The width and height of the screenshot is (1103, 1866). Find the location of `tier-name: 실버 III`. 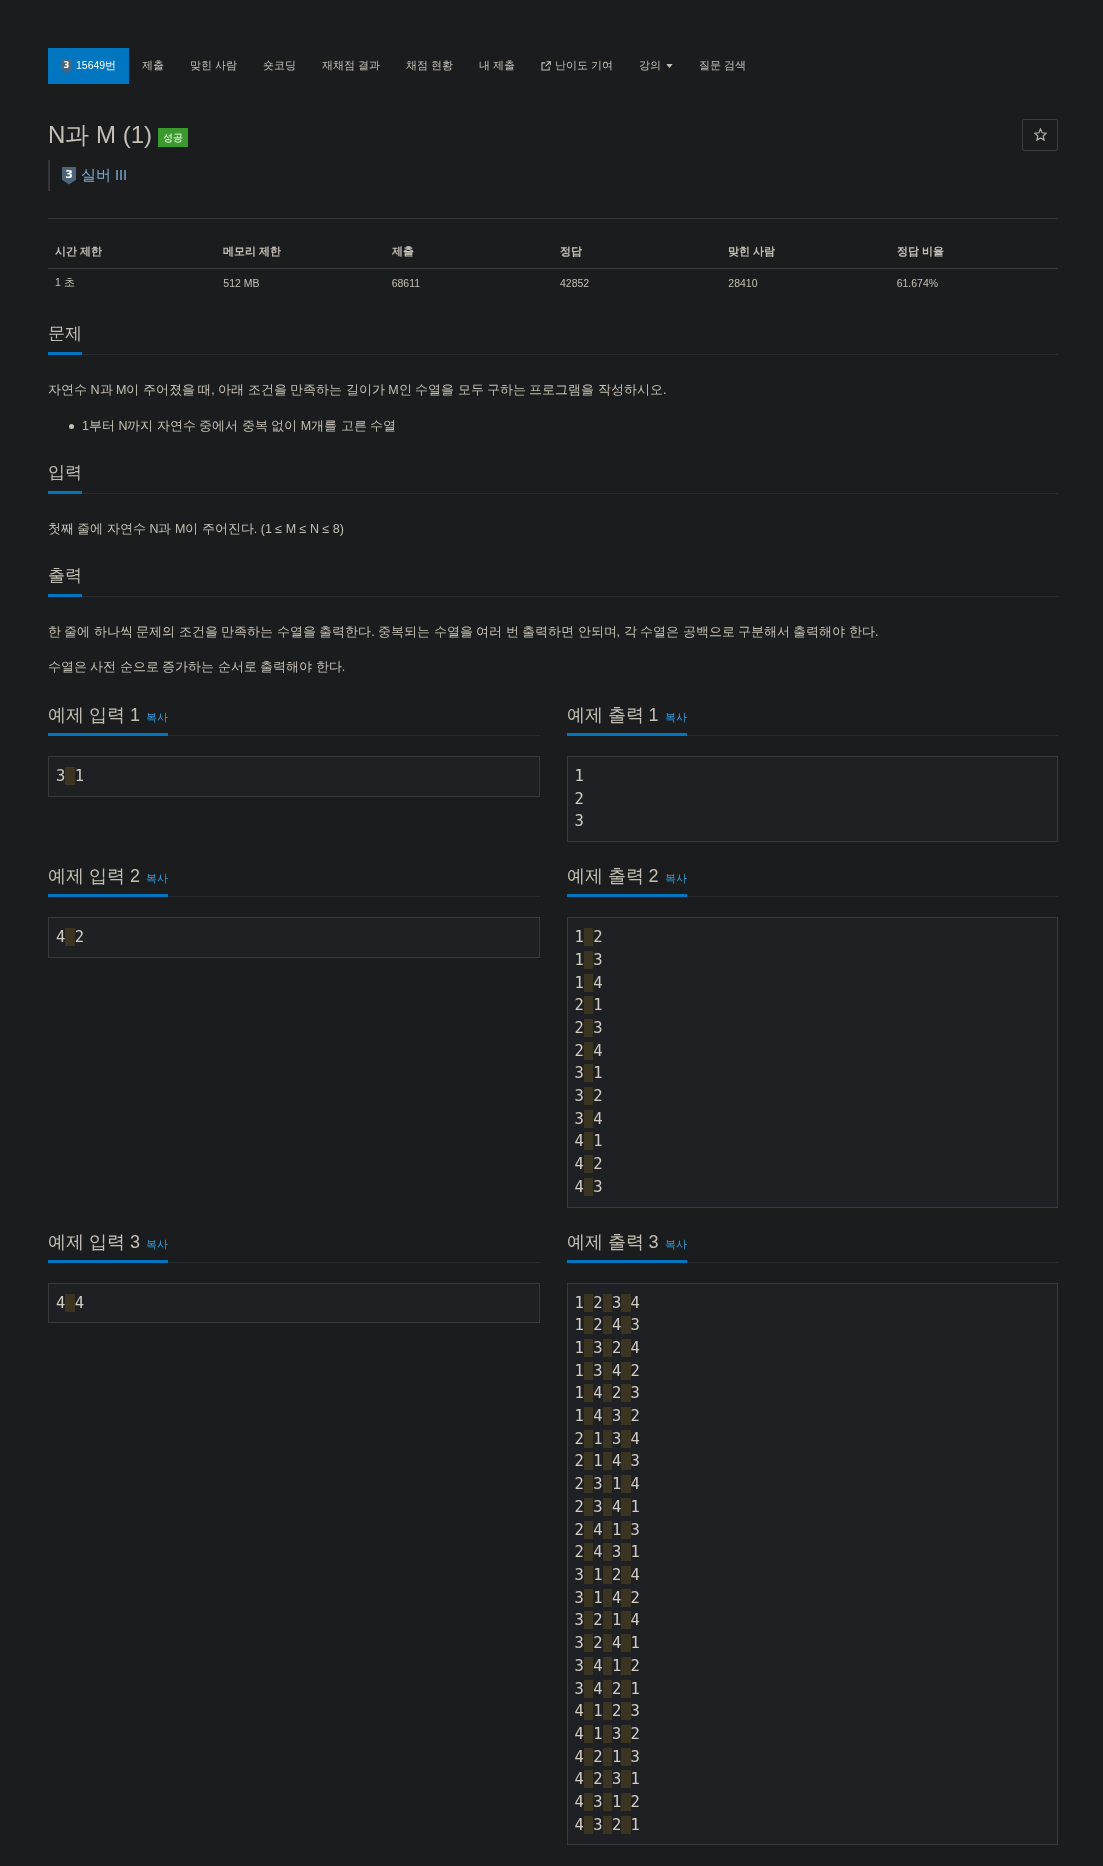

tier-name: 실버 III is located at coordinates (104, 175).